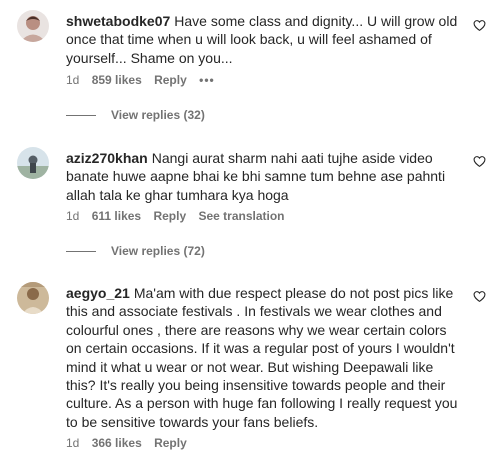  I want to click on comment-meta: 1d 366 likes Reply, so click(131, 443).